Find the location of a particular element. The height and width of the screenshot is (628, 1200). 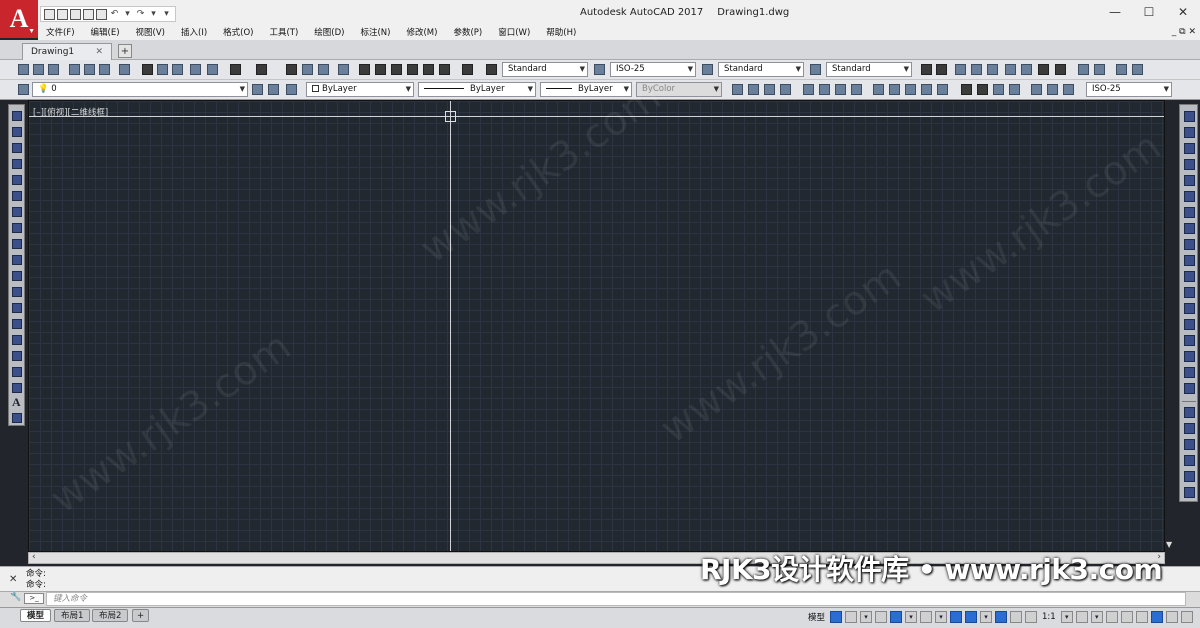

dimension-edit-icon is located at coordinates (1036, 89).